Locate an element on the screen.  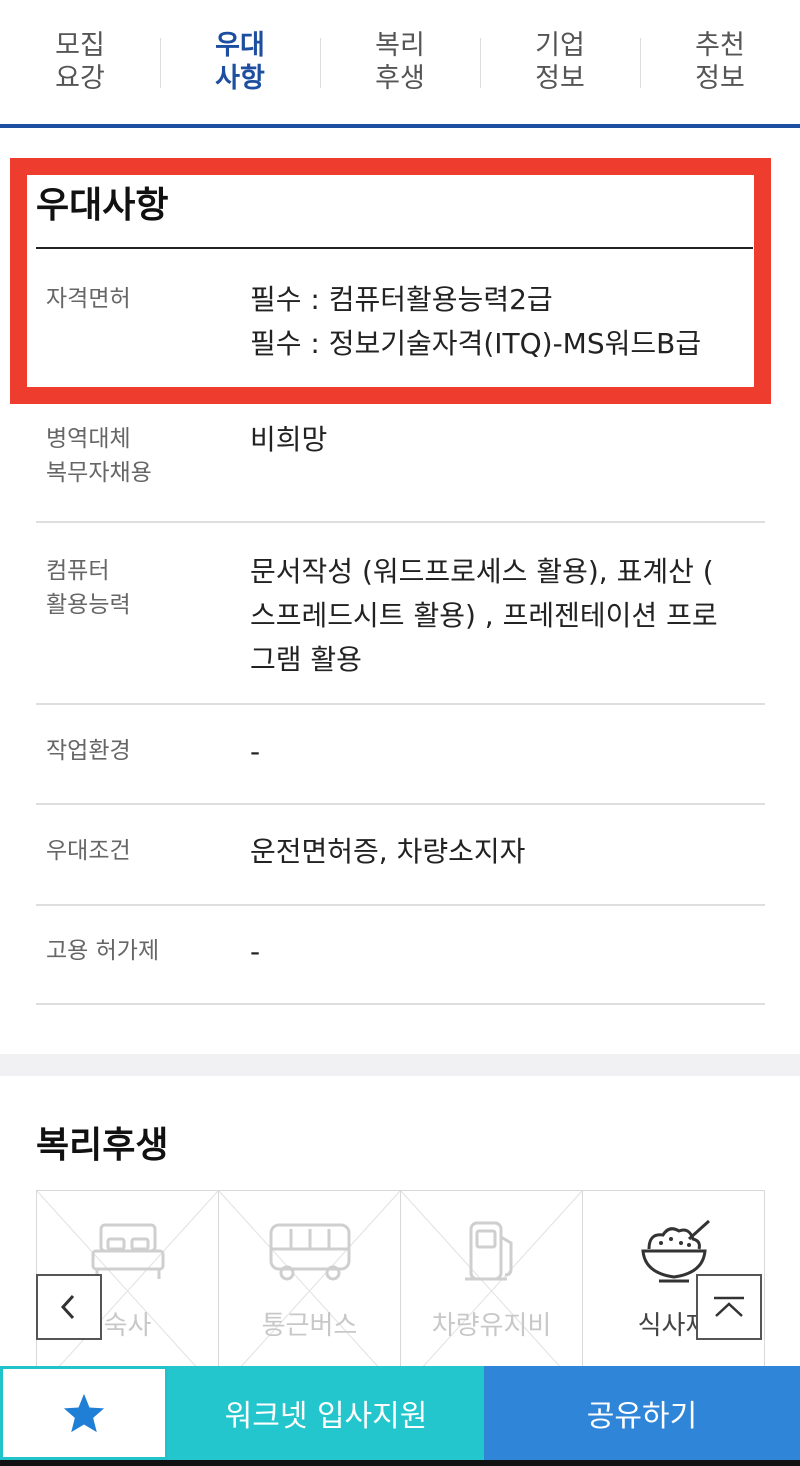
tab-benefits: 복리 후생 is located at coordinates (400, 62).